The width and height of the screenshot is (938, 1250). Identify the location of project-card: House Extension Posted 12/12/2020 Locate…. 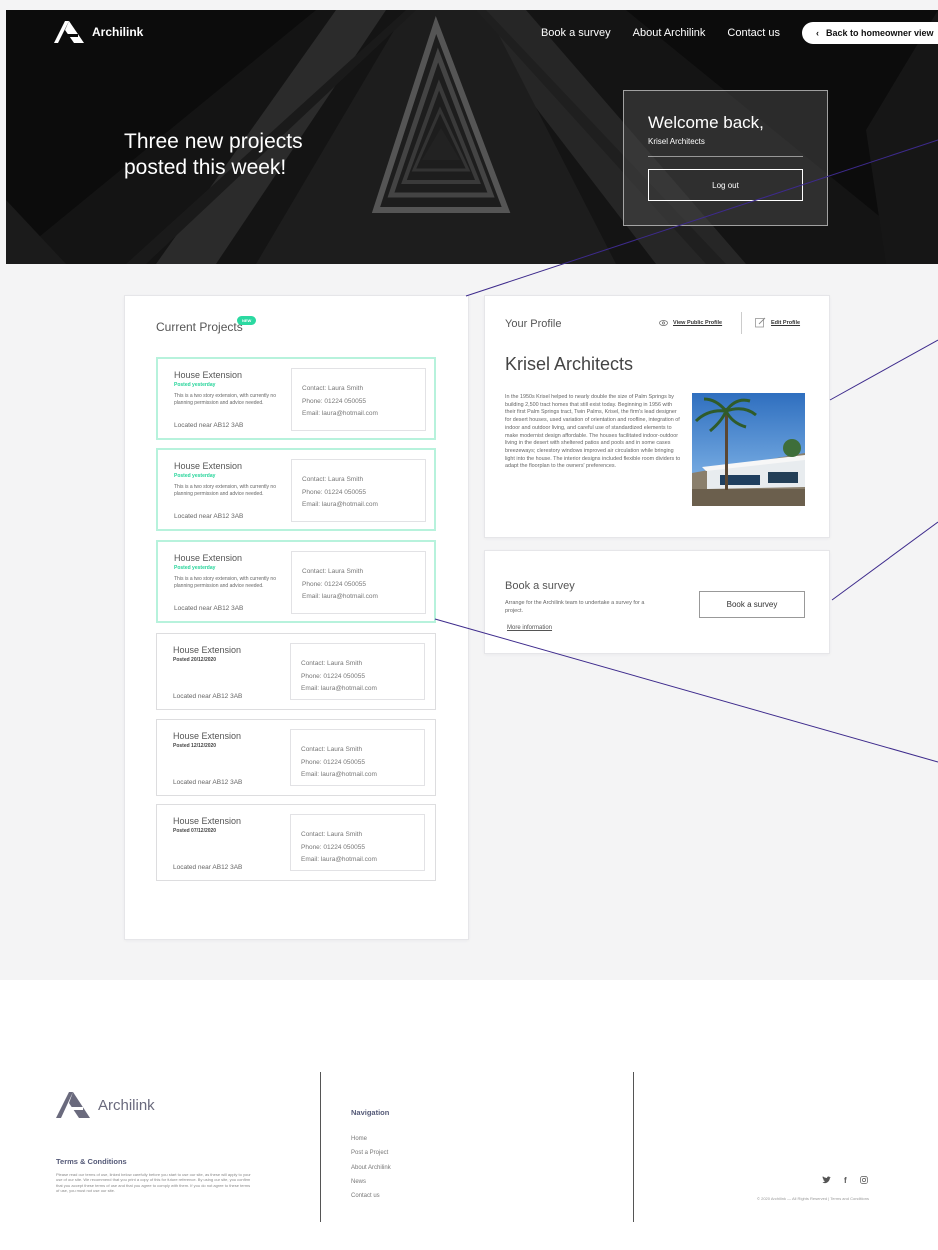
(296, 757).